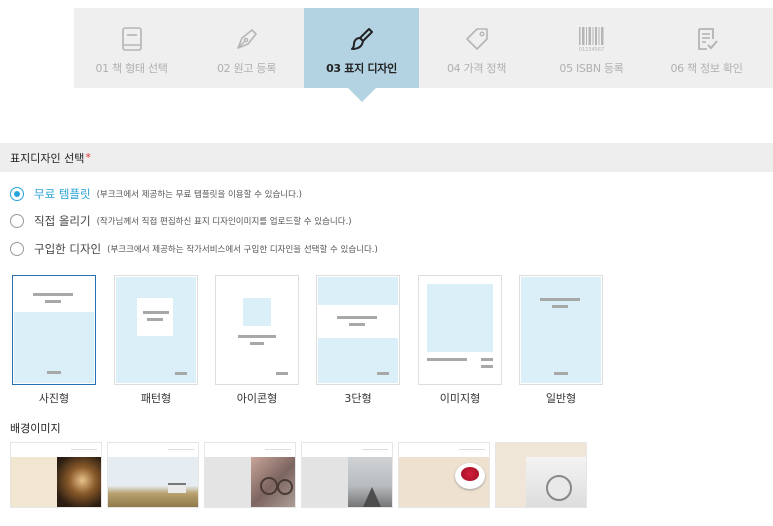 The height and width of the screenshot is (526, 773). What do you see at coordinates (156, 330) in the screenshot?
I see `template-pattern` at bounding box center [156, 330].